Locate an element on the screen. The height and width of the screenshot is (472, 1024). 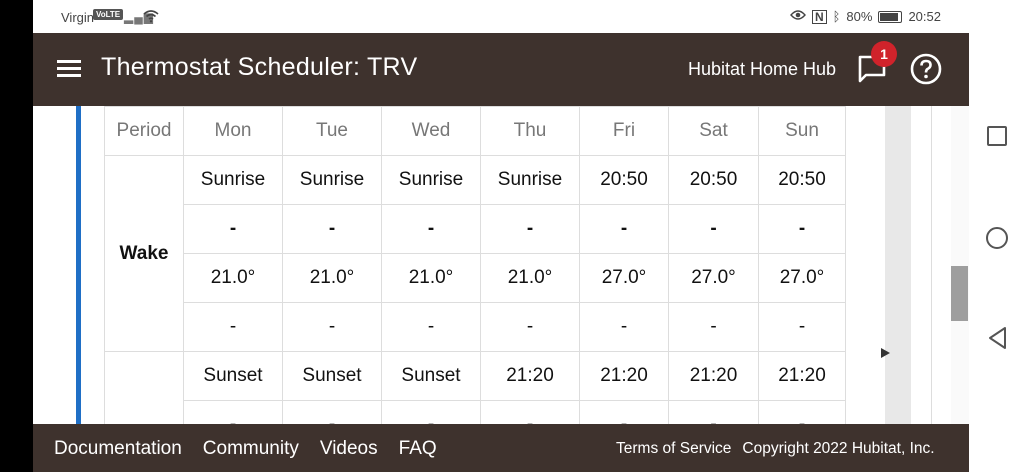
android-nav-bar is located at coordinates (996, 236).